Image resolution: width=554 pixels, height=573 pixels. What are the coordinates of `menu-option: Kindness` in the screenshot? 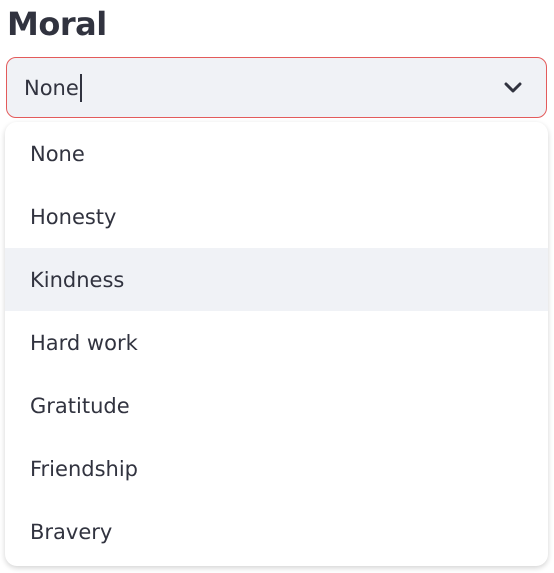 It's located at (276, 279).